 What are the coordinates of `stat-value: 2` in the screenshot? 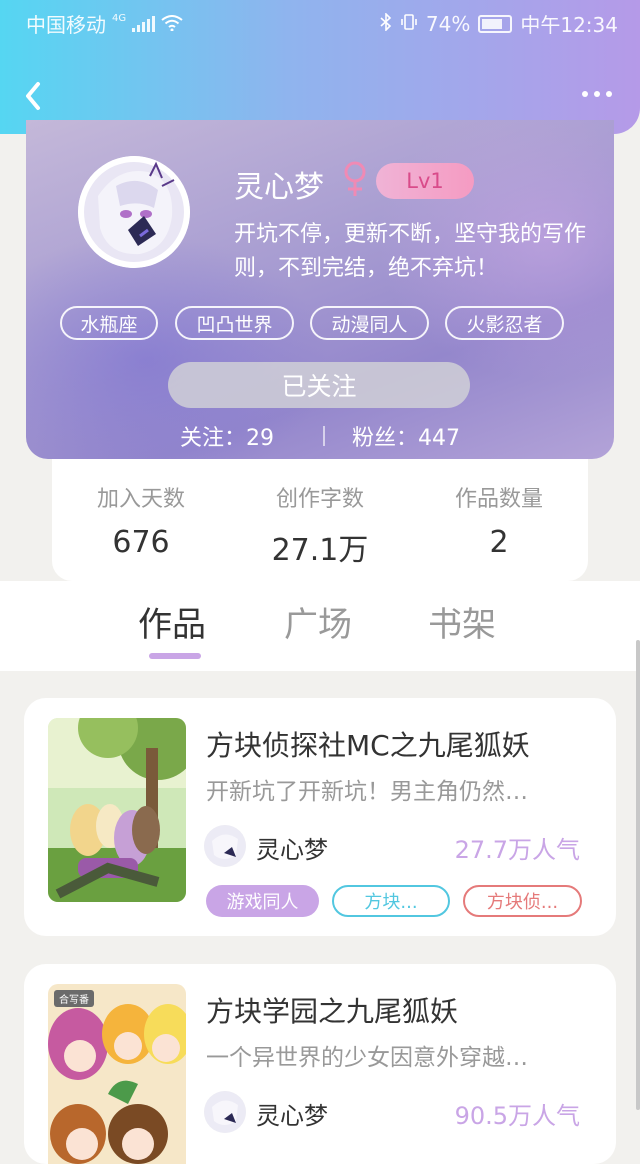 It's located at (499, 542).